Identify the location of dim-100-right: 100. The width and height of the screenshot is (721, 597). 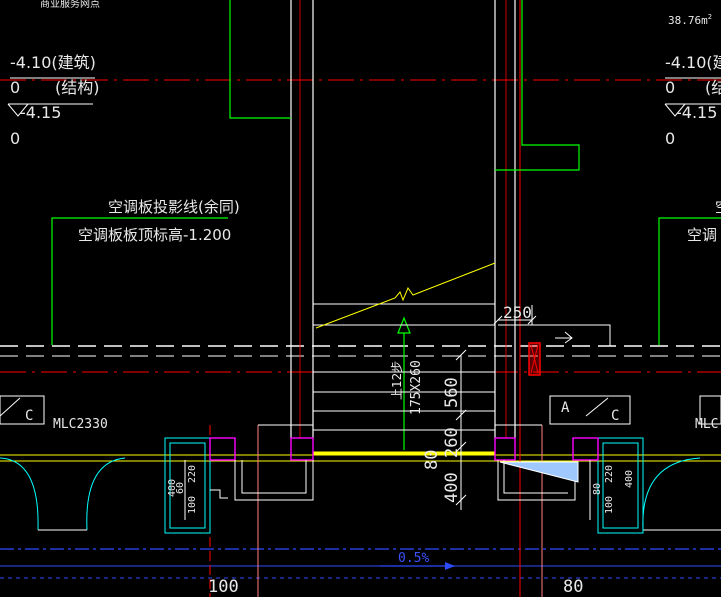
(609, 505).